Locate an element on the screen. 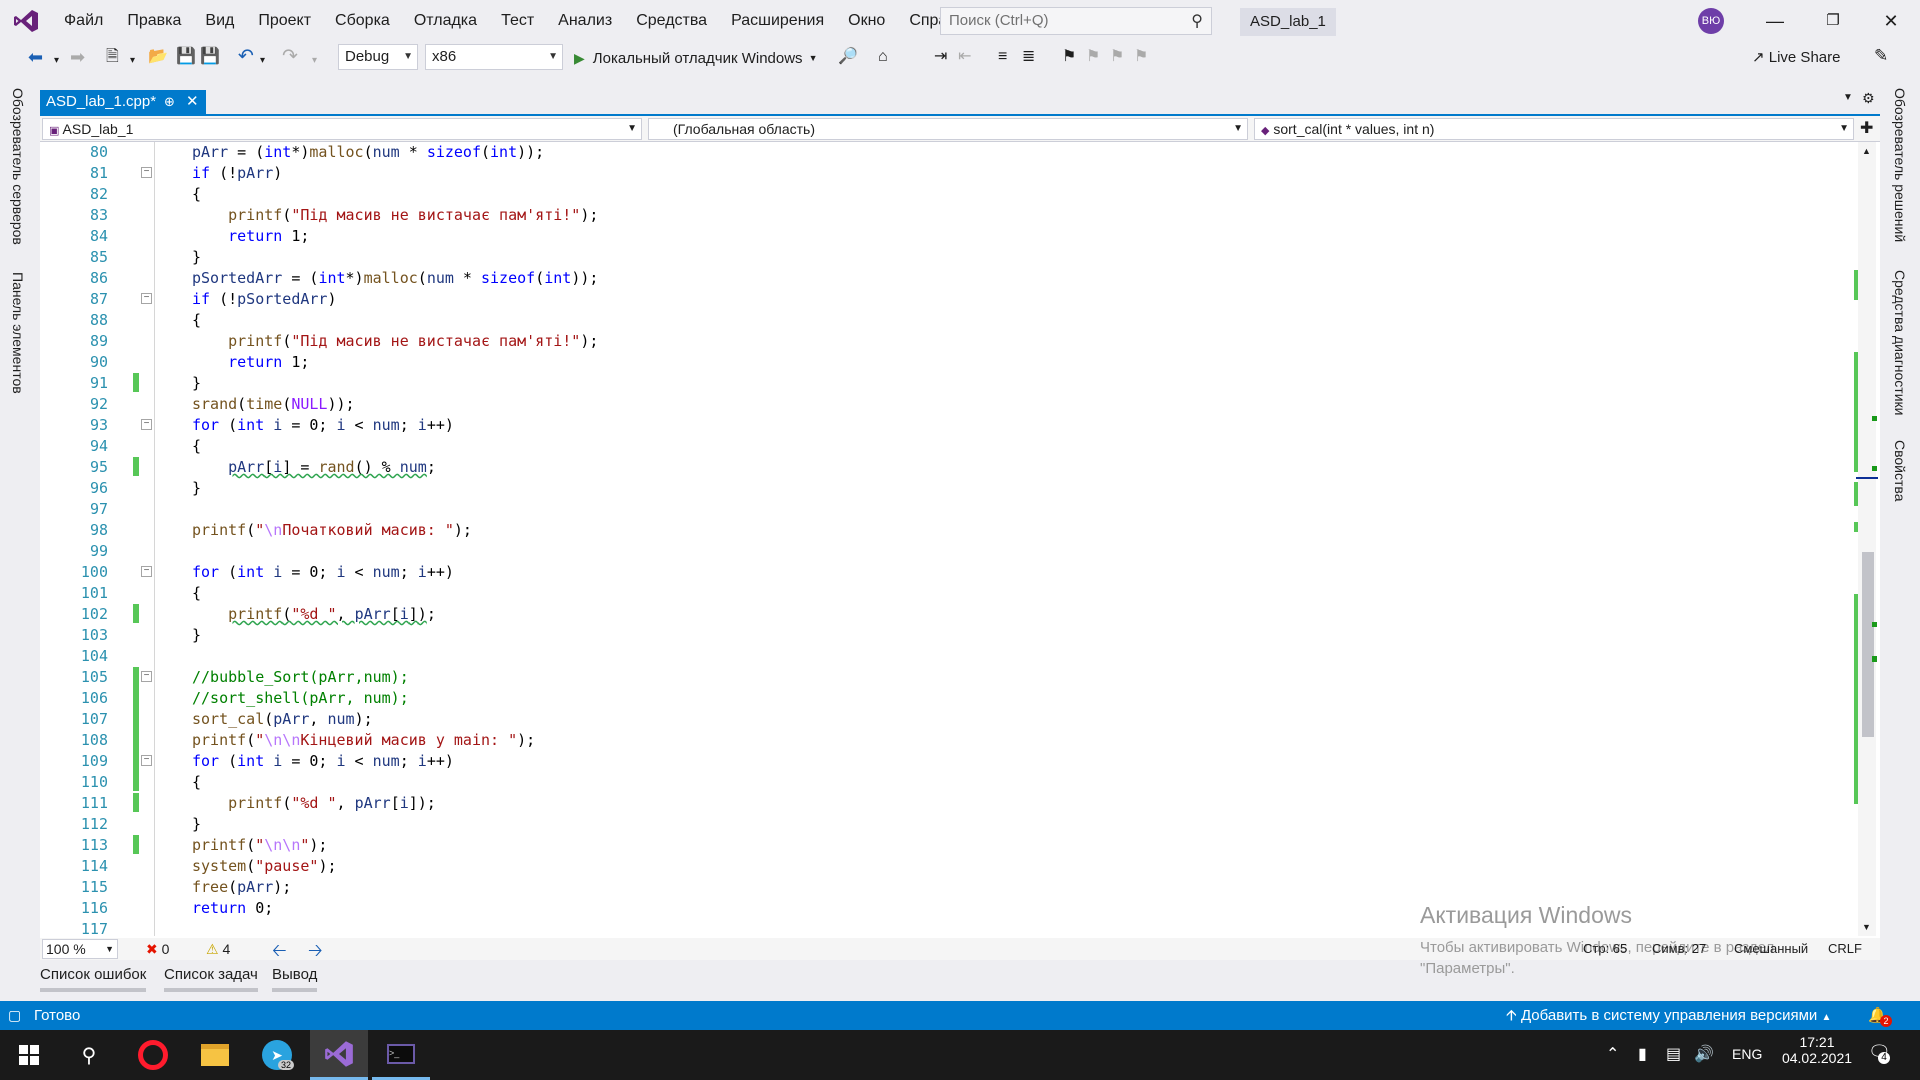 The width and height of the screenshot is (1920, 1080). bookmark-icon: ⚑ is located at coordinates (1069, 57).